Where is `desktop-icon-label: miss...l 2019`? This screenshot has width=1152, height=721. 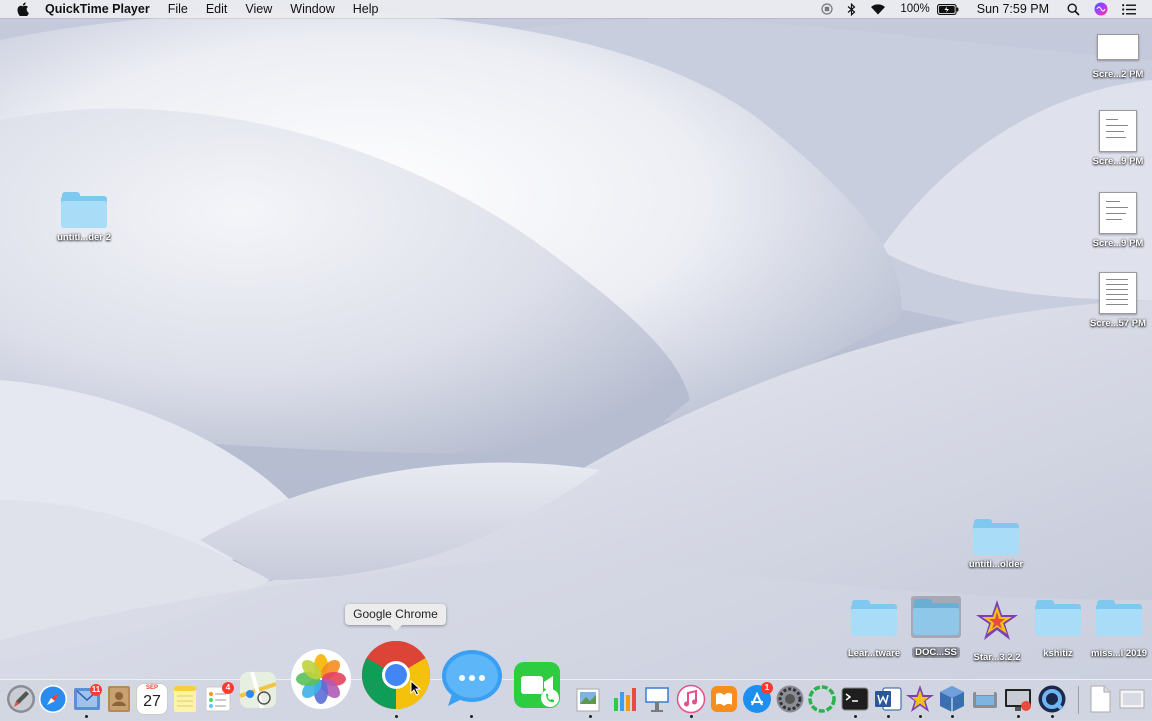
desktop-icon-label: miss...l 2019 is located at coordinates (1119, 653).